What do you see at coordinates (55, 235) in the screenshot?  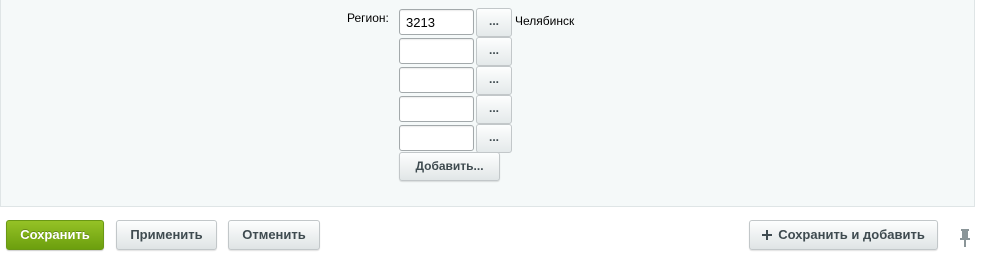 I see `save-button: Сохранить` at bounding box center [55, 235].